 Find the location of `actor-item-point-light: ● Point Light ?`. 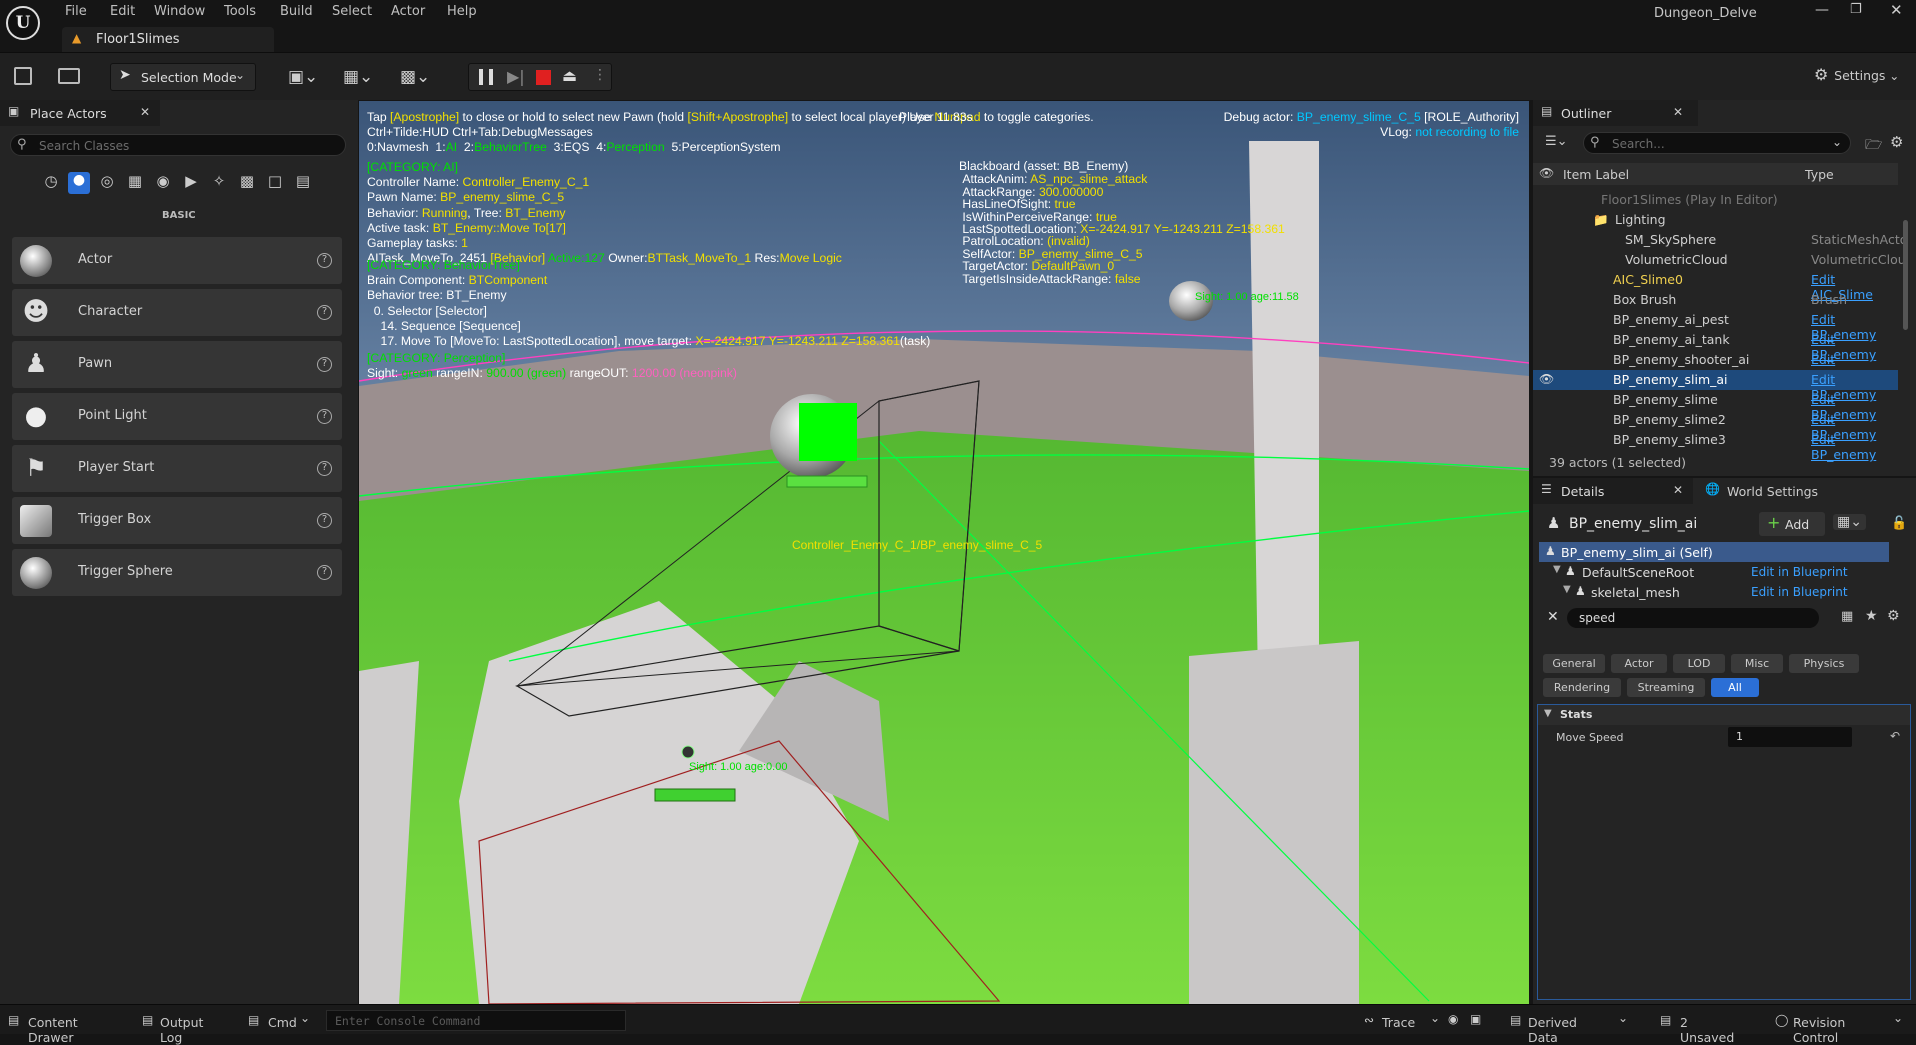

actor-item-point-light: ● Point Light ? is located at coordinates (177, 416).